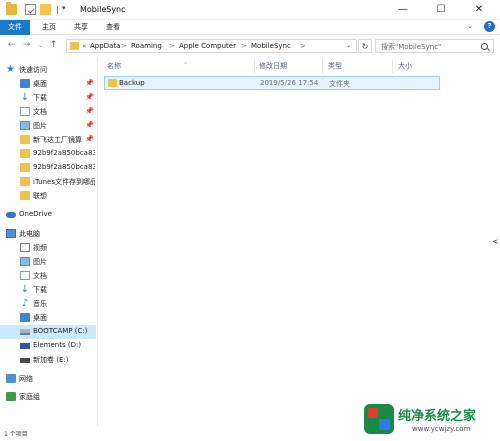  I want to click on item-count: 1 个项目, so click(16, 434).